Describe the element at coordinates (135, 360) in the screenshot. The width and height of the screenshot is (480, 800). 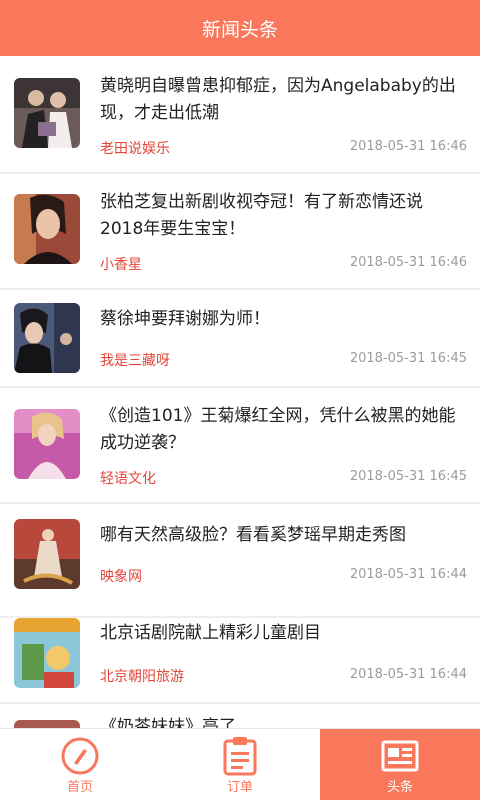
I see `news-source: 我是三藏呀` at that location.